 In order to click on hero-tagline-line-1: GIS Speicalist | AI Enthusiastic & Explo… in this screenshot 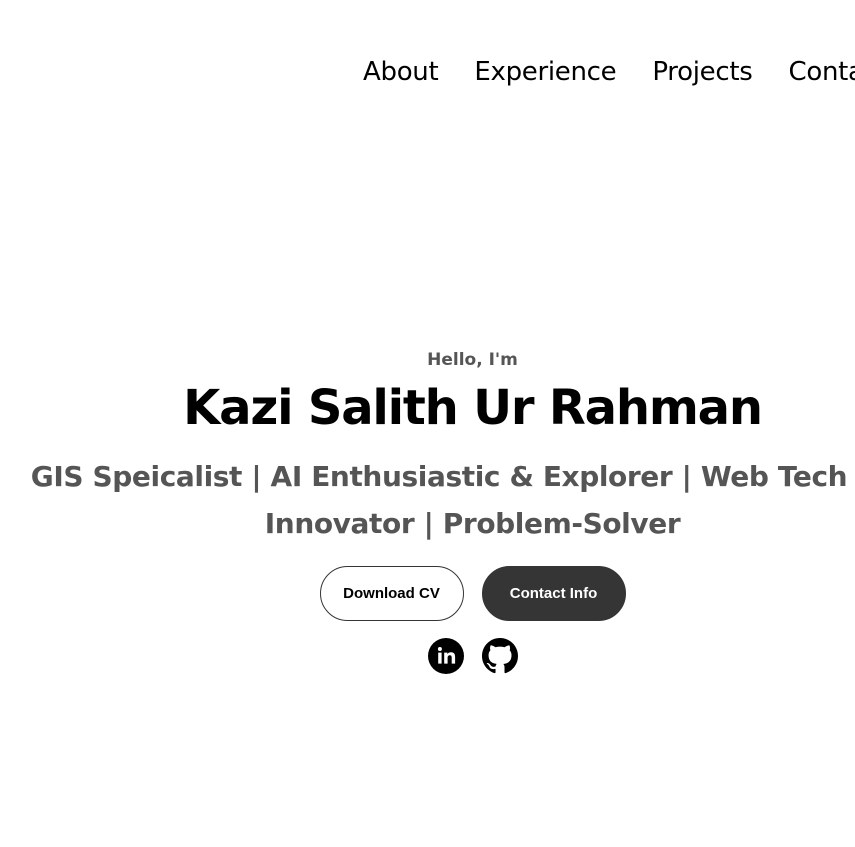, I will do `click(442, 476)`.